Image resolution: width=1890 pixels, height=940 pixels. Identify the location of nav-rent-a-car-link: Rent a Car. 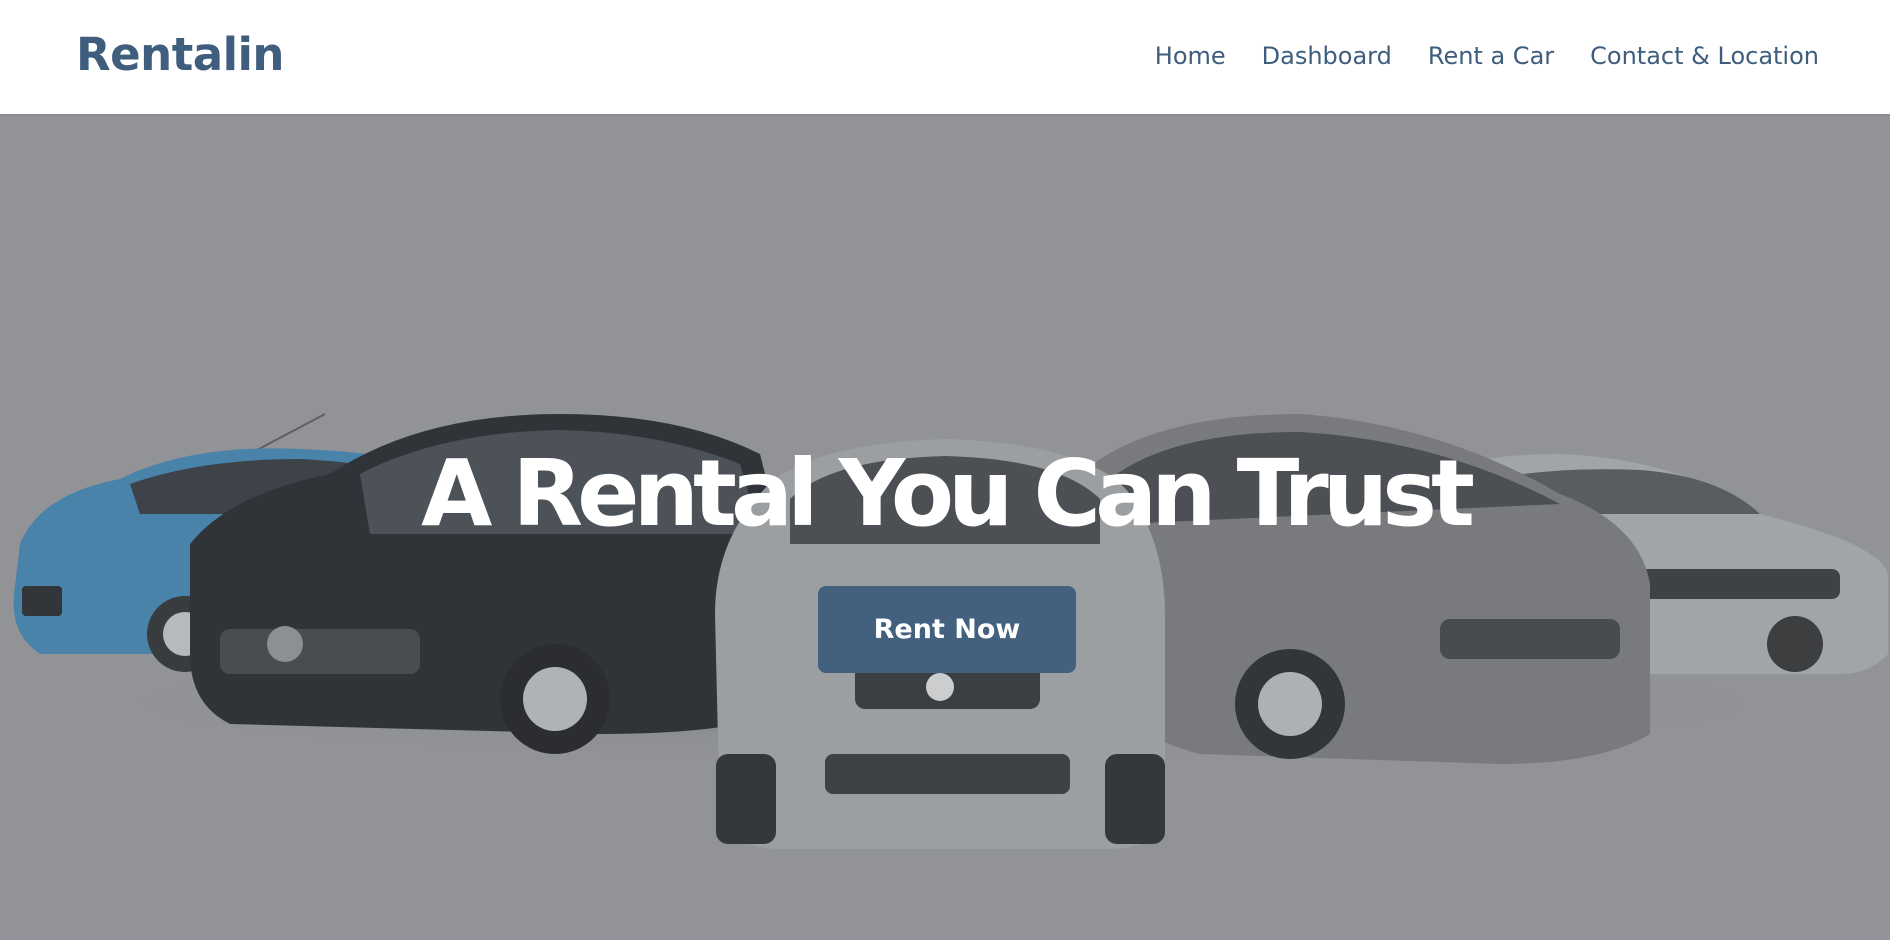
(1491, 56).